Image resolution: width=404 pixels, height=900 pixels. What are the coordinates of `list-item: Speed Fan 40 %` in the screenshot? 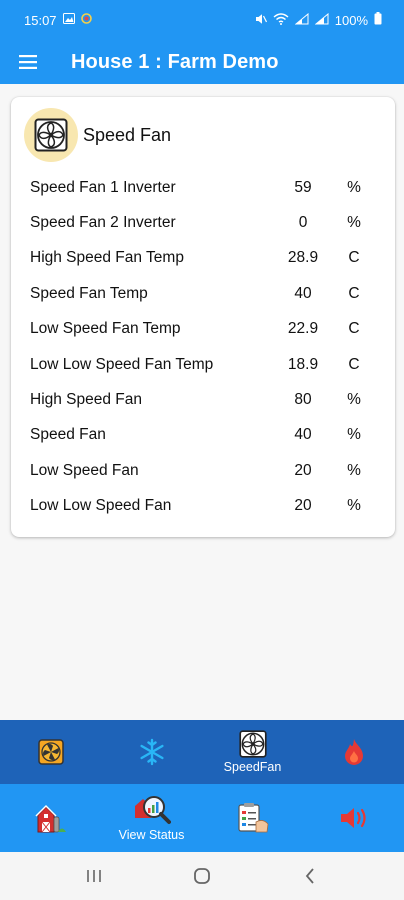 It's located at (203, 435).